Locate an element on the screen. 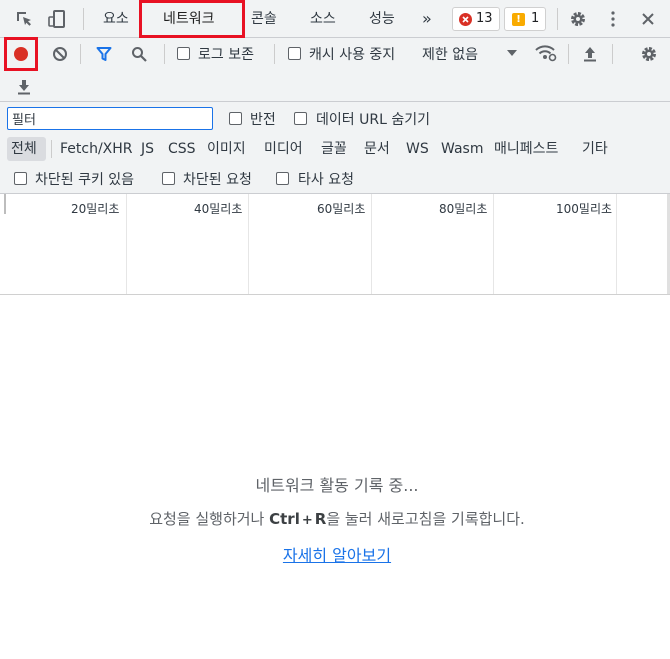 The image size is (670, 659). hide-data-urls-checkbox is located at coordinates (300, 118).